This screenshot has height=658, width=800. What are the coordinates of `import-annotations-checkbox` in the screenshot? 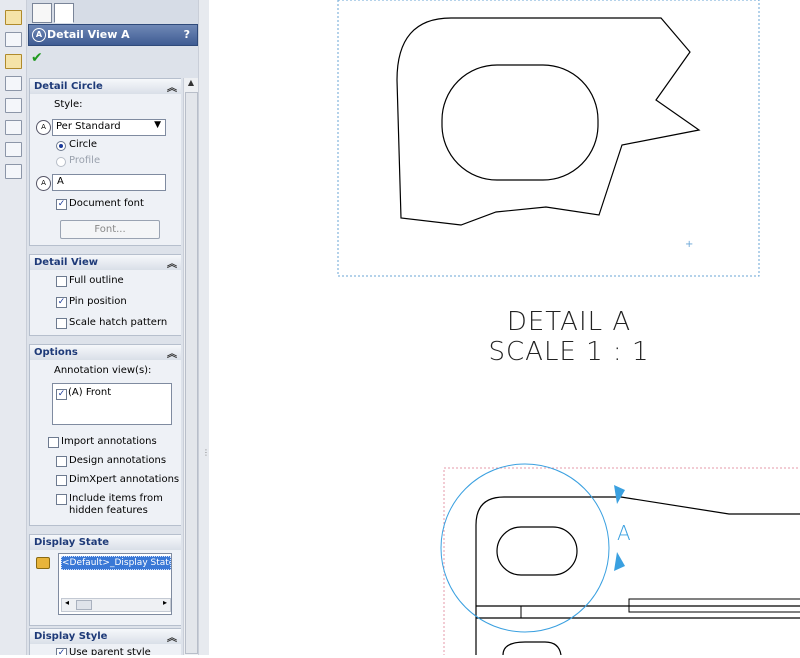 It's located at (53, 442).